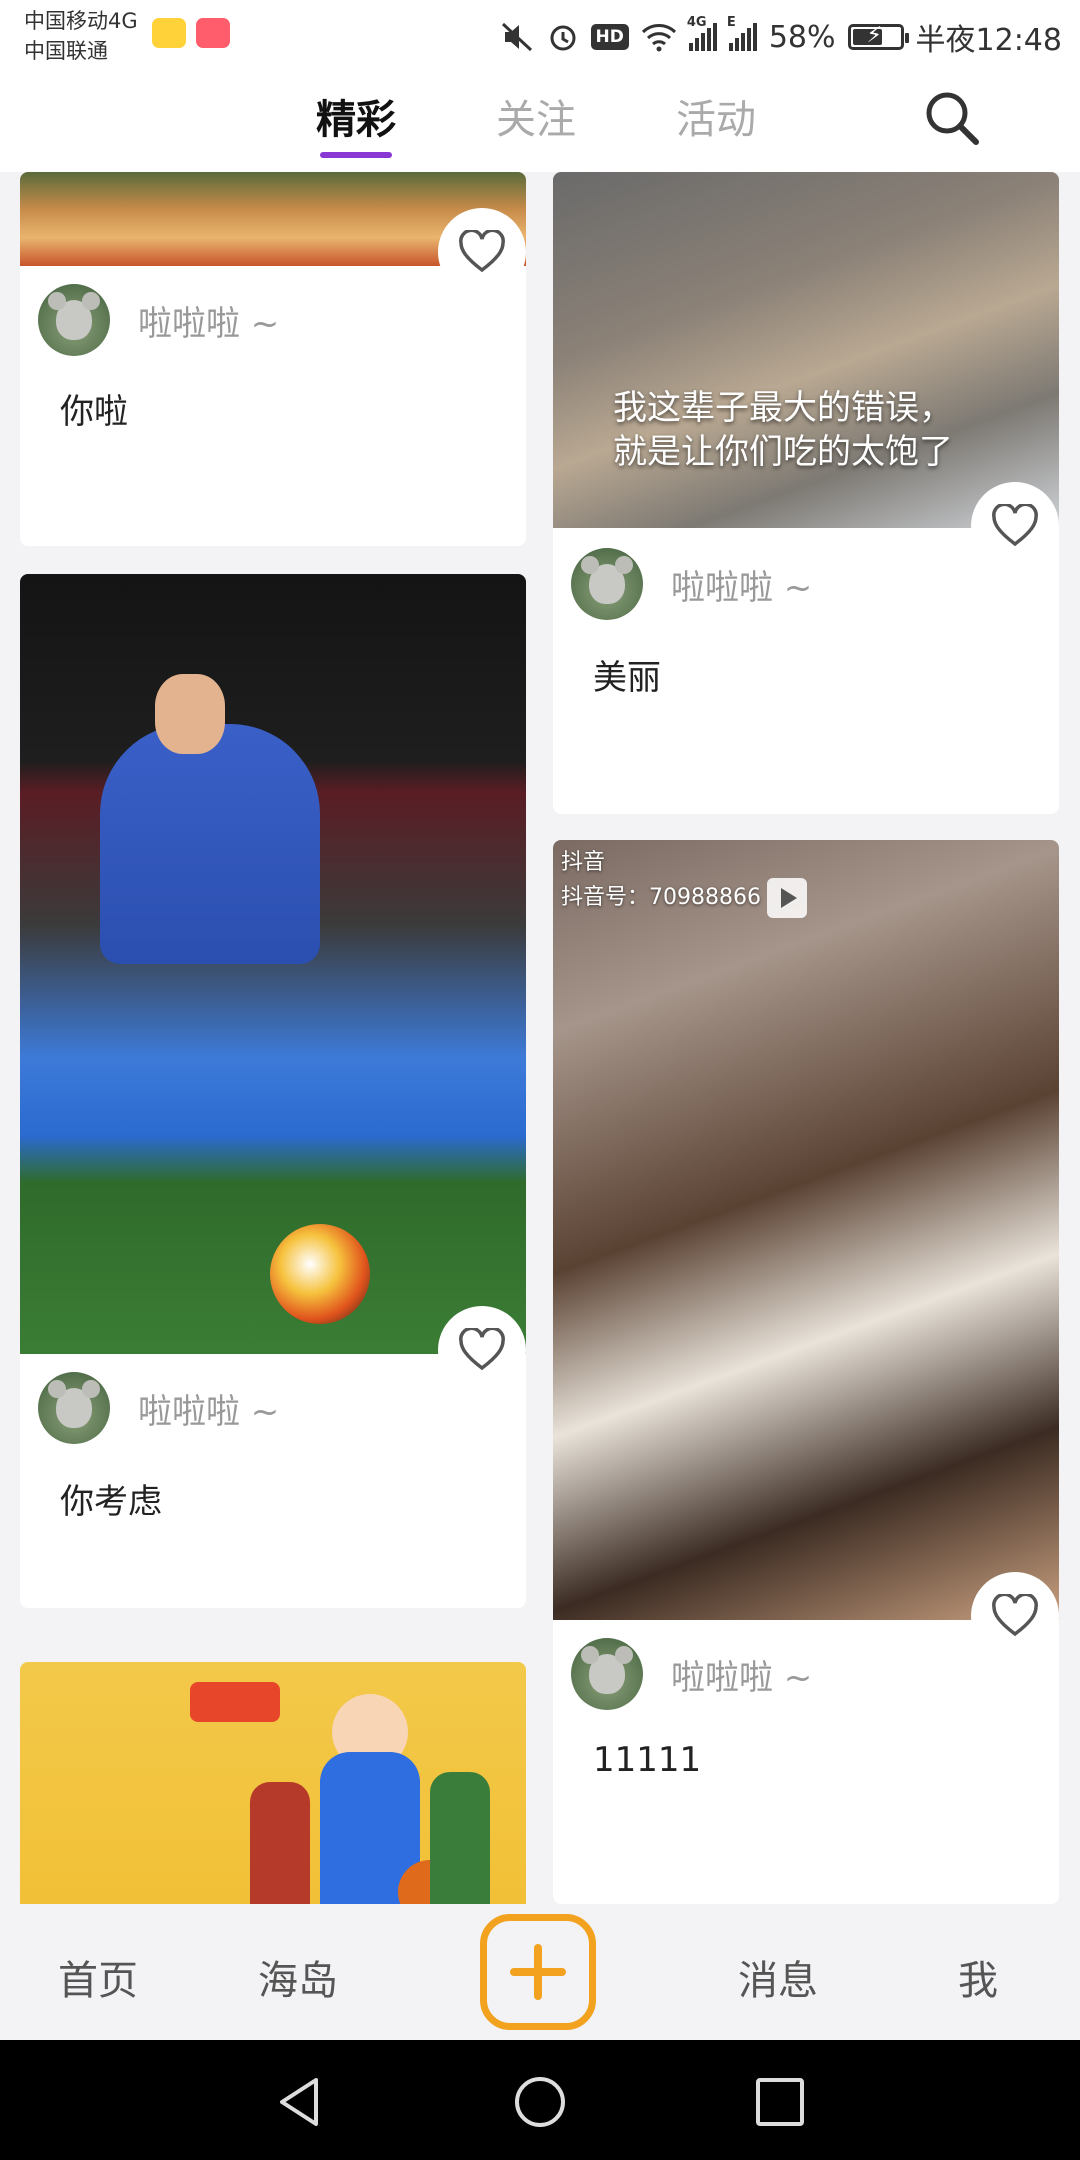 The image size is (1080, 2160). Describe the element at coordinates (627, 678) in the screenshot. I see `post-caption: 美丽` at that location.